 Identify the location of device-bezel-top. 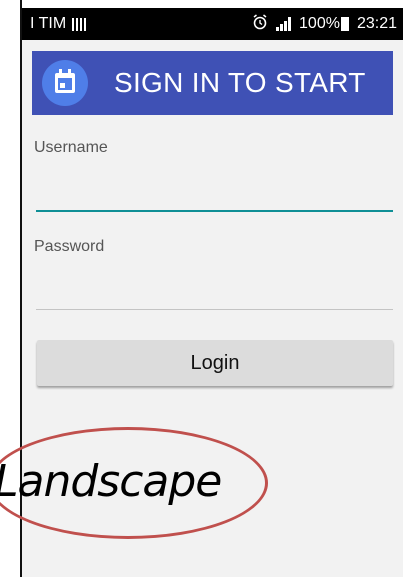
(212, 4).